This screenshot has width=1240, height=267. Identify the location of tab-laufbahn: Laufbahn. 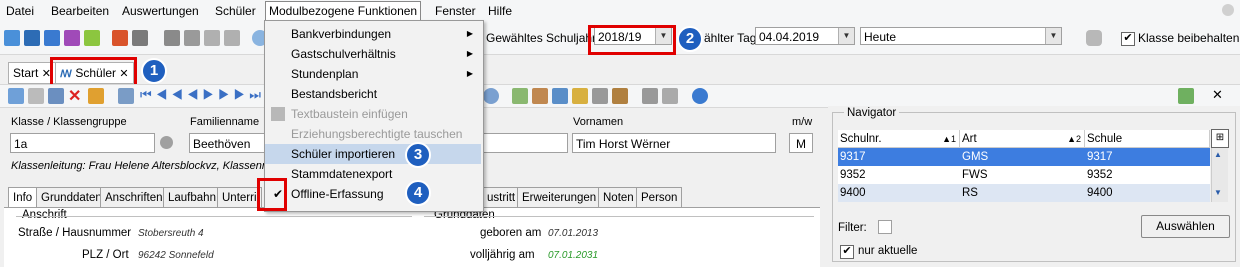
(192, 198).